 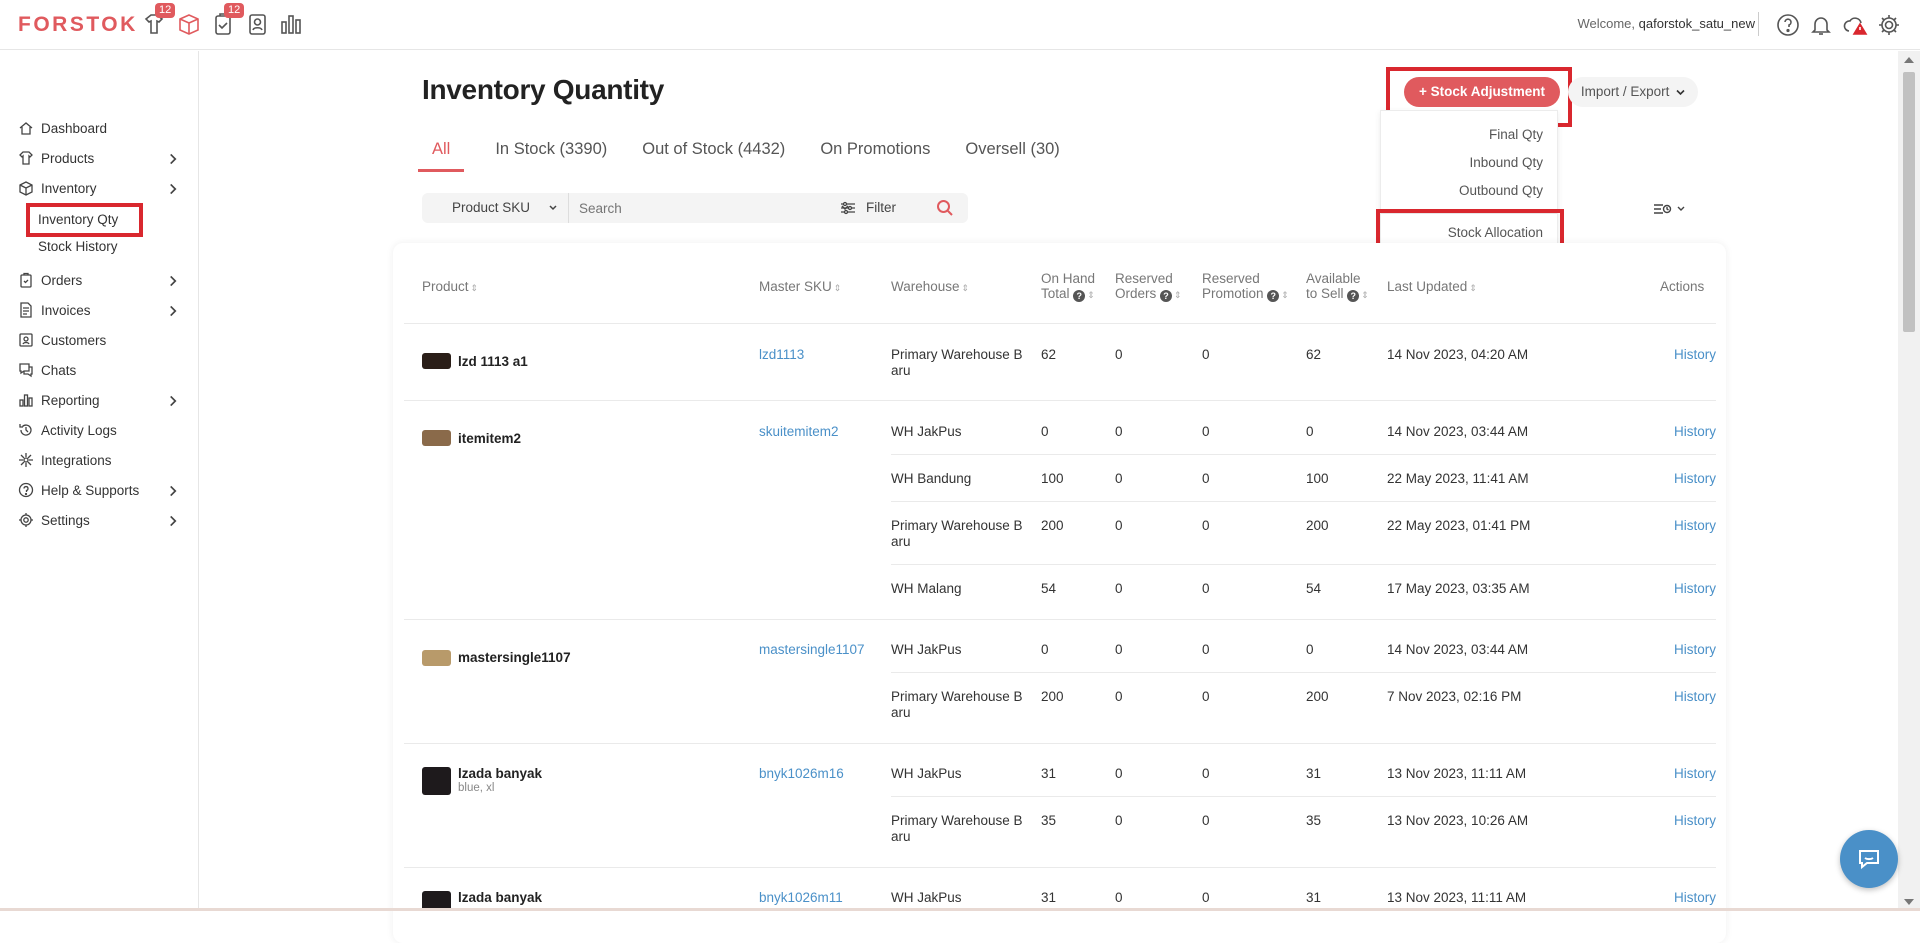 What do you see at coordinates (1068, 287) in the screenshot?
I see `column-header-on-hand-total: On Hand Total ? ⇕` at bounding box center [1068, 287].